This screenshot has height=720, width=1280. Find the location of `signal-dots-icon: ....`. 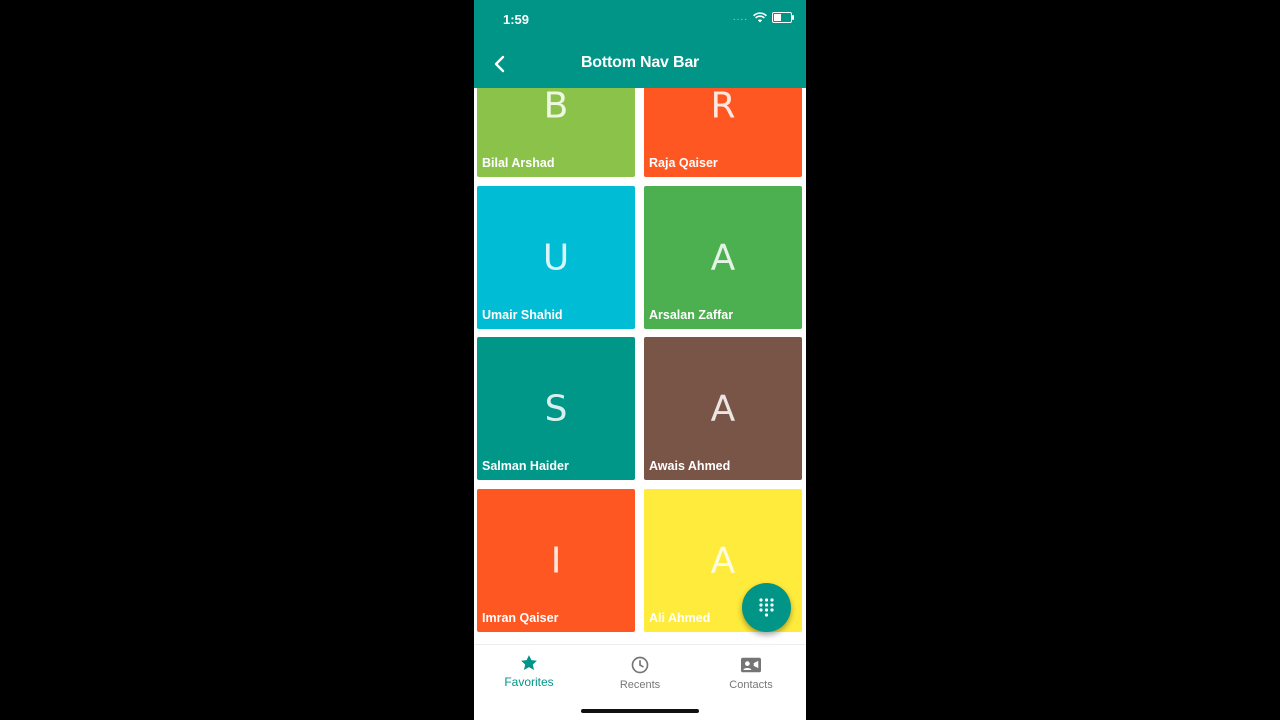

signal-dots-icon: .... is located at coordinates (740, 17).